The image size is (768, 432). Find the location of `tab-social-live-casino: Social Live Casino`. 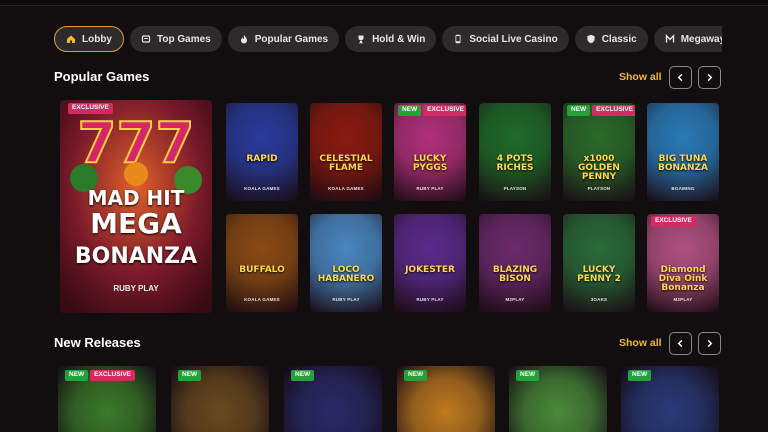

tab-social-live-casino: Social Live Casino is located at coordinates (505, 39).